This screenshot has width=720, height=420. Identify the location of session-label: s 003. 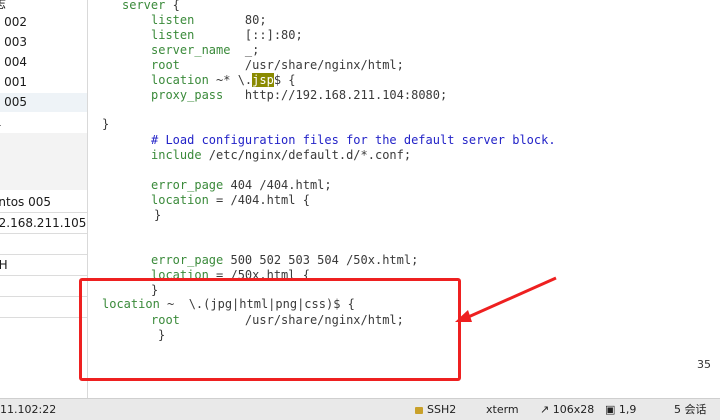
(13, 42).